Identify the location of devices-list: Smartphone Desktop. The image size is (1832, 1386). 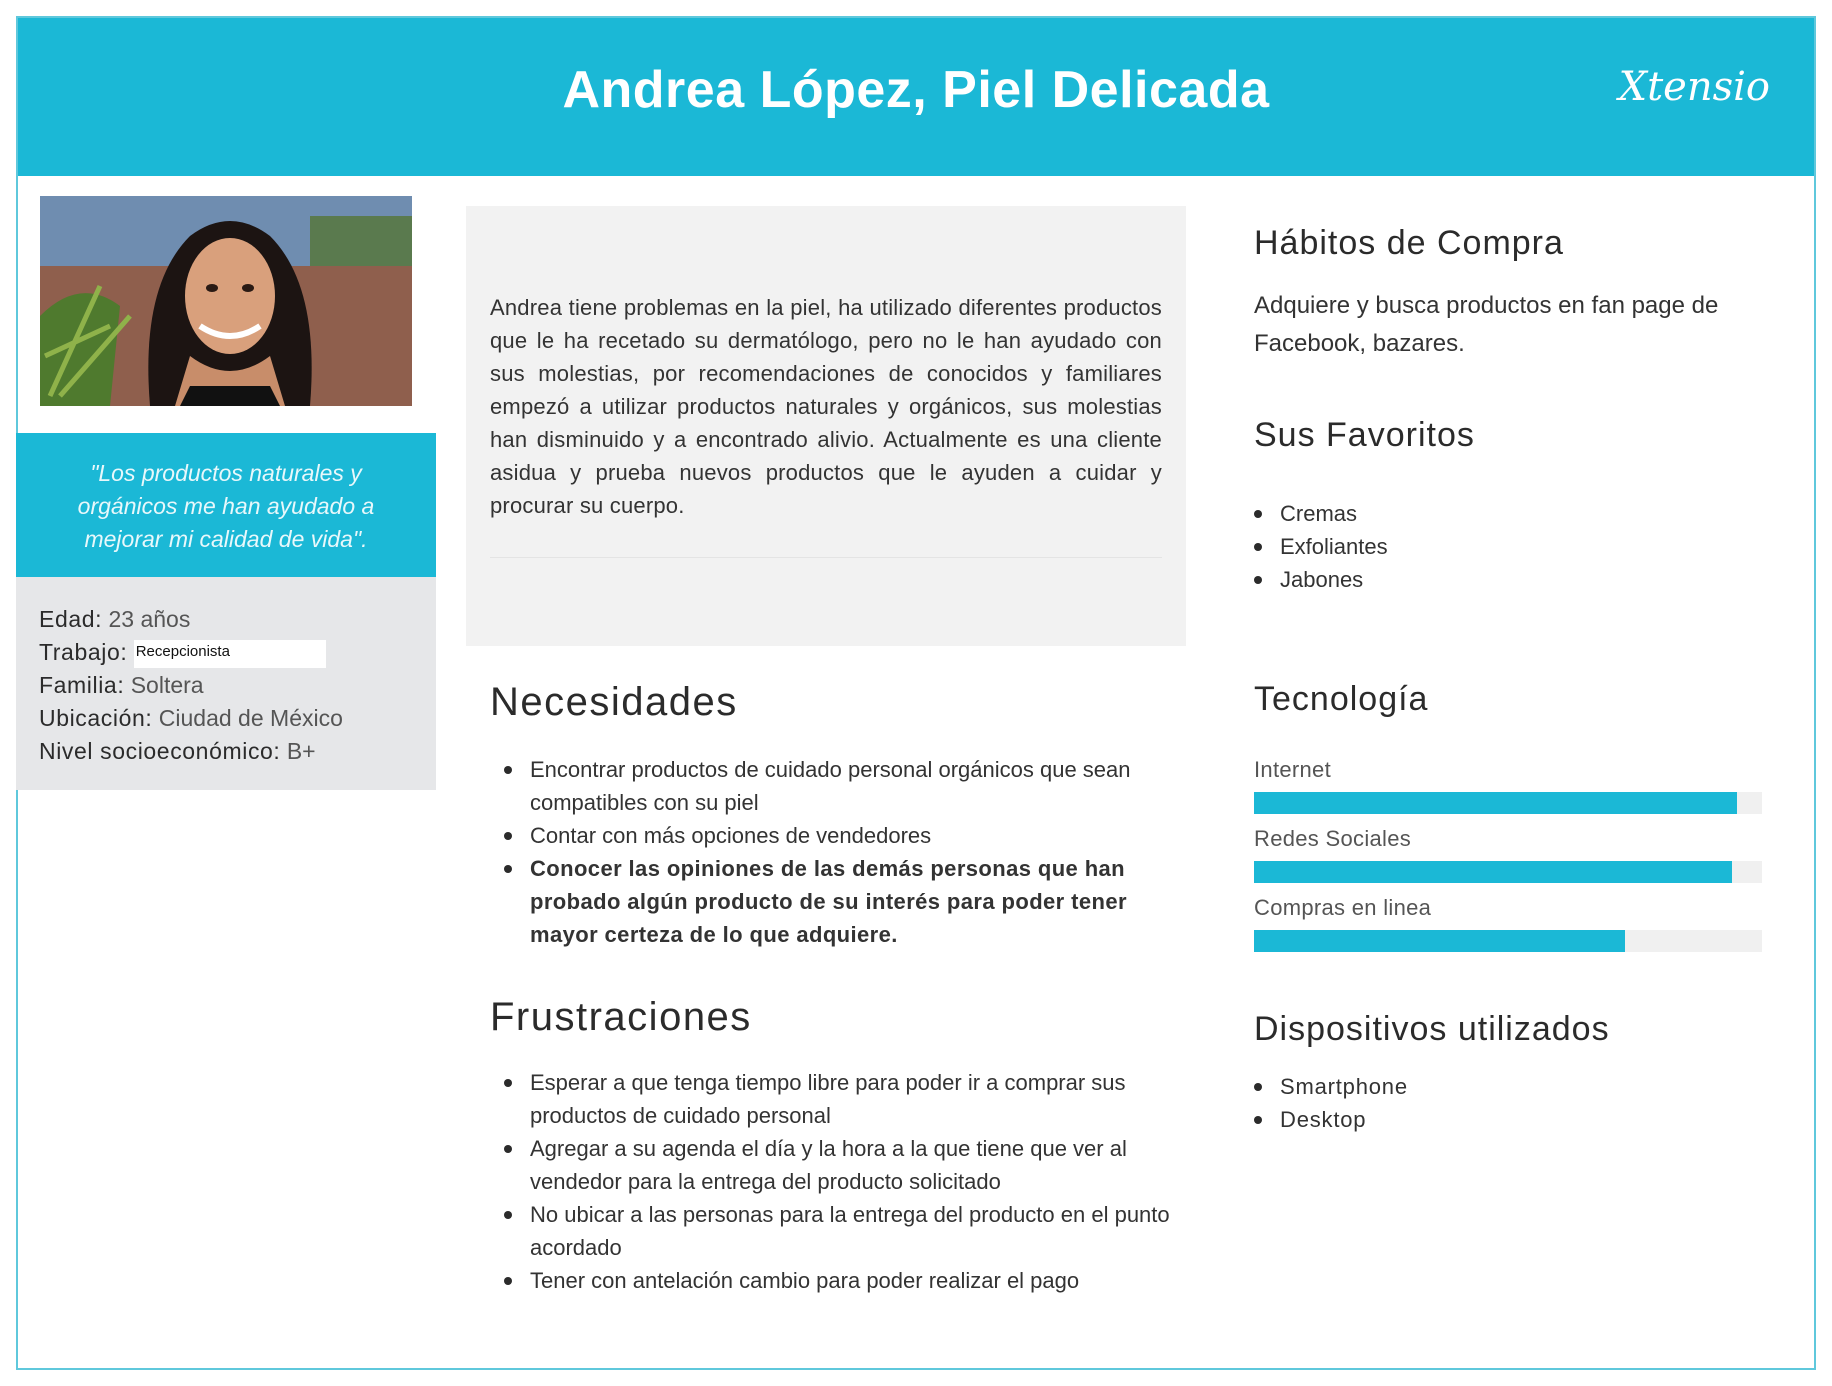
(1331, 1103).